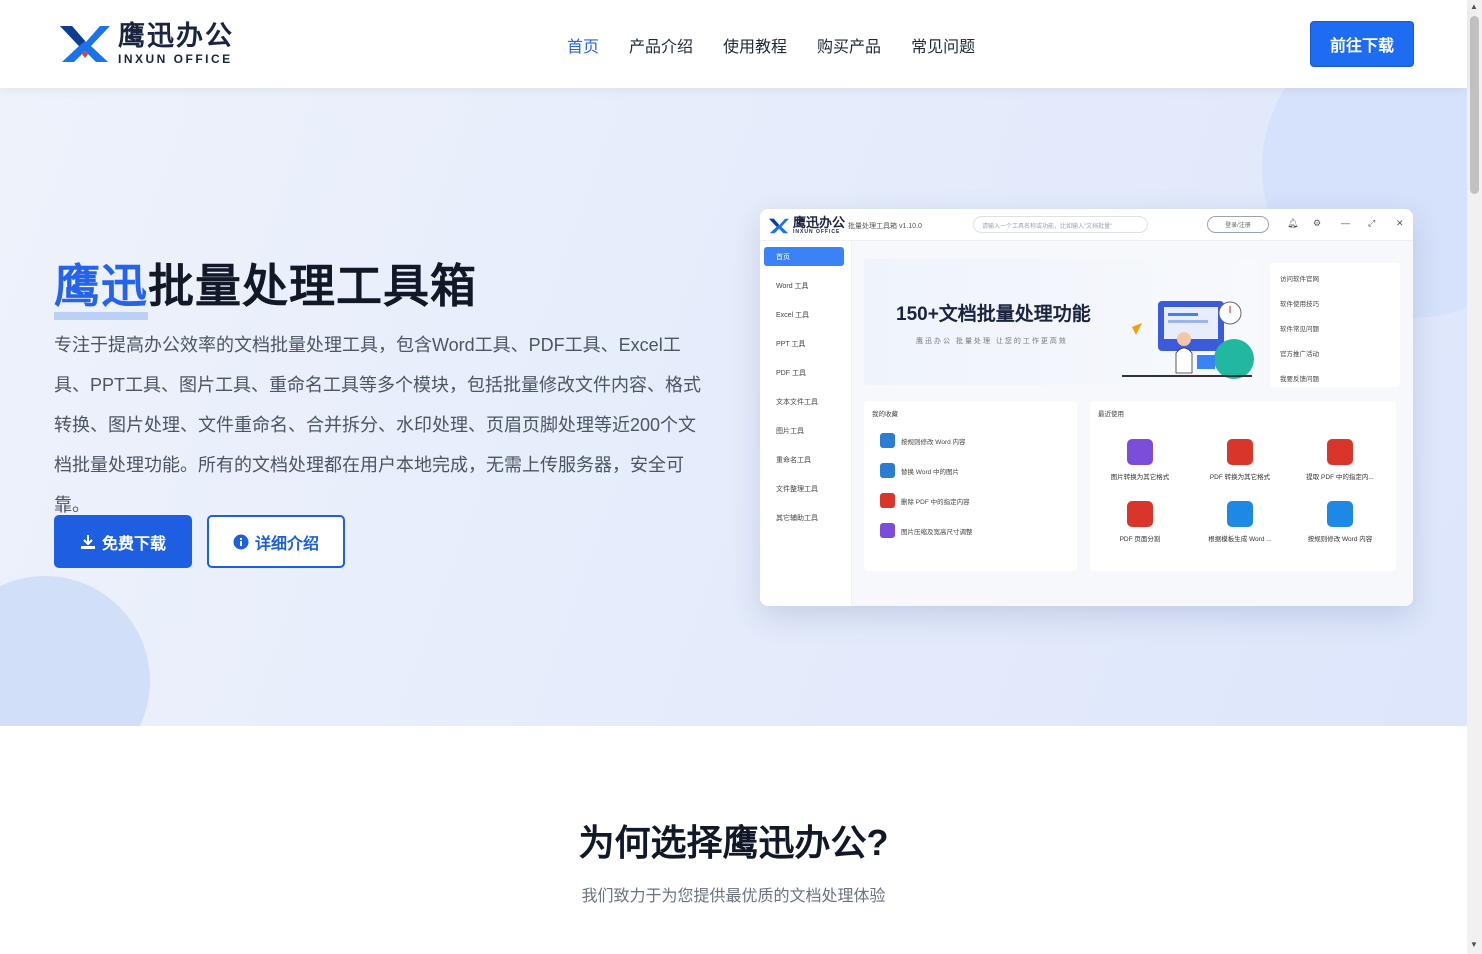 This screenshot has height=954, width=1482. What do you see at coordinates (1299, 354) in the screenshot?
I see `app-link: 官方推广活动` at bounding box center [1299, 354].